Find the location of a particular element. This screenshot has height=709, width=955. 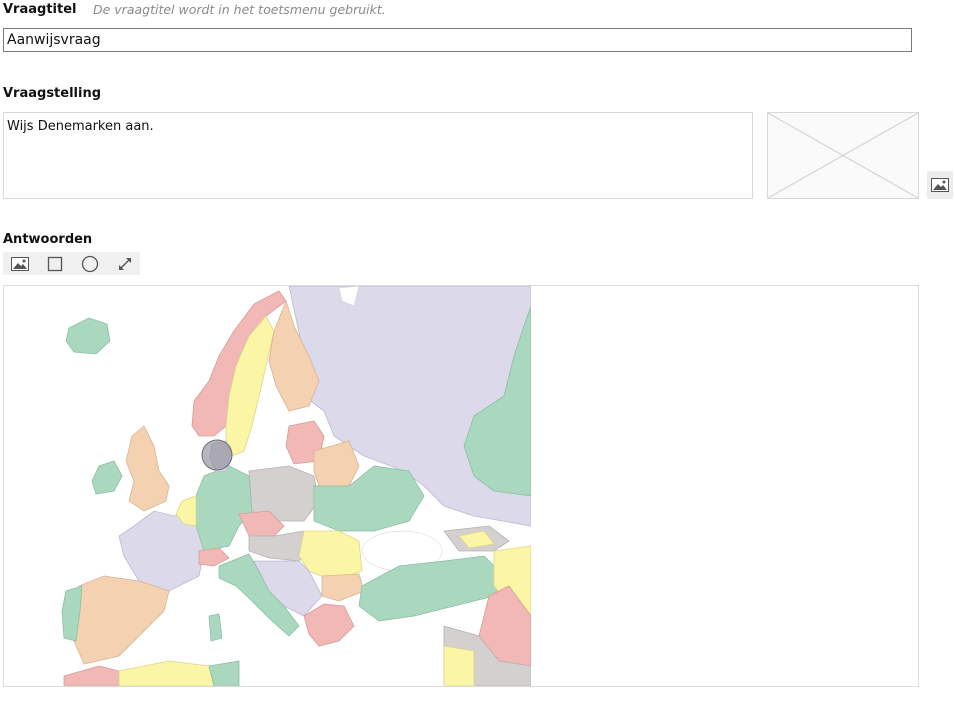

answer-marker is located at coordinates (217, 455).